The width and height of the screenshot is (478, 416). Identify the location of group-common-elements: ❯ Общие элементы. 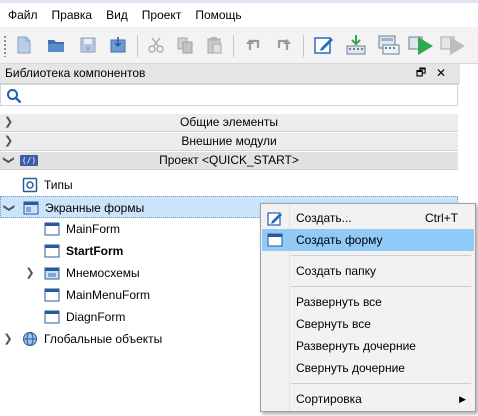
(229, 123).